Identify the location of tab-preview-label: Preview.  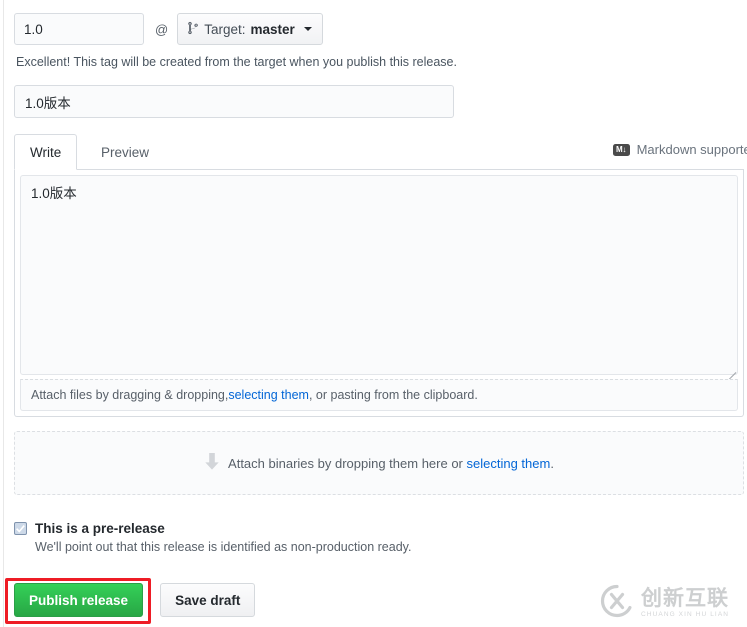
(125, 152).